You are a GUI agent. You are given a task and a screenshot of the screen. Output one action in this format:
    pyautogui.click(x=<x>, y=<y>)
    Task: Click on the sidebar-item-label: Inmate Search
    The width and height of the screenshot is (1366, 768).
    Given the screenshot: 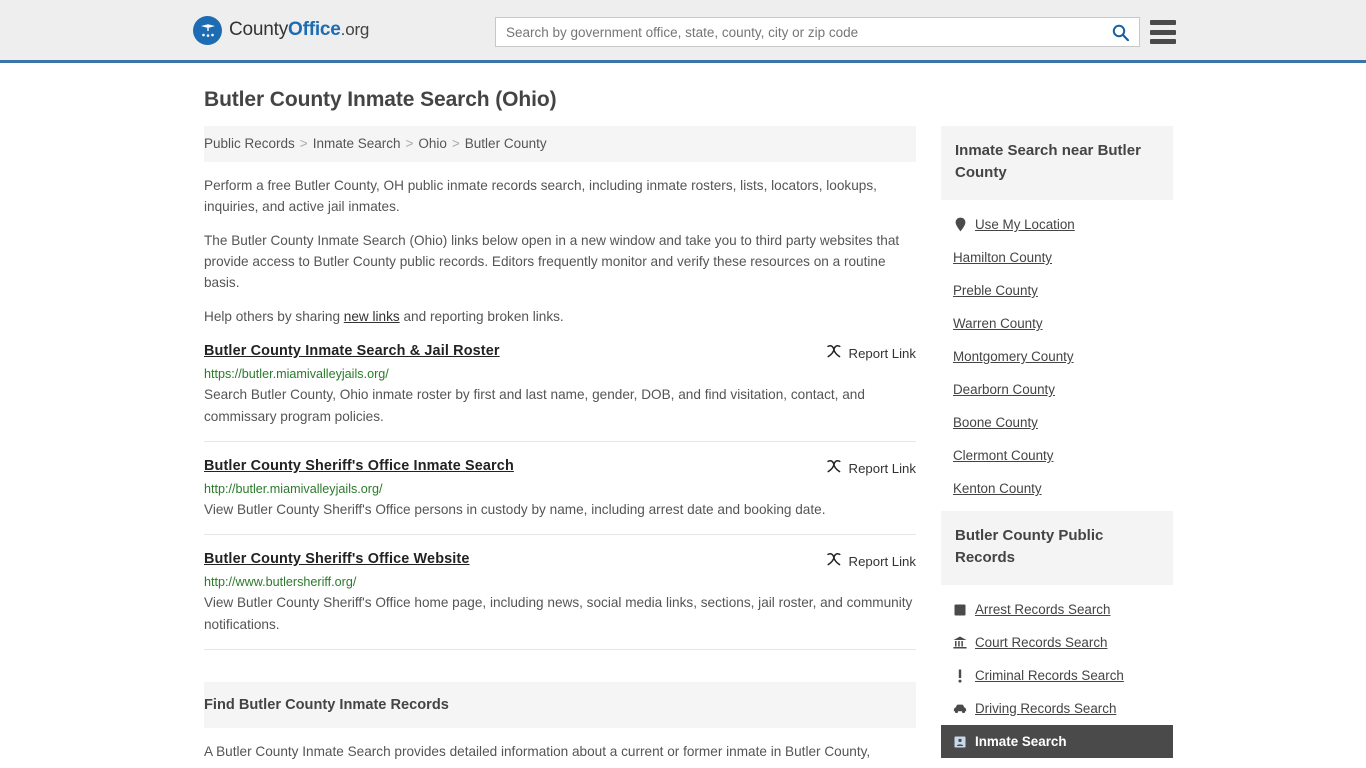 What is the action you would take?
    pyautogui.click(x=1021, y=741)
    